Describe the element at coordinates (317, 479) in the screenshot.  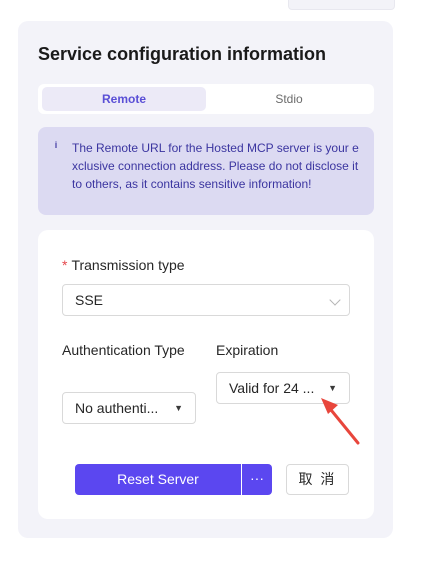
I see `cancel-button: 取 消` at that location.